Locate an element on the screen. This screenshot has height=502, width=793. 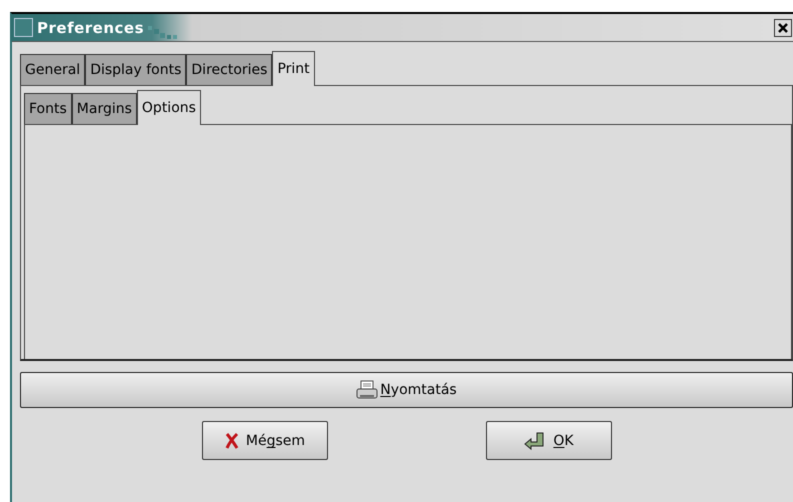
tab: Margins is located at coordinates (104, 108).